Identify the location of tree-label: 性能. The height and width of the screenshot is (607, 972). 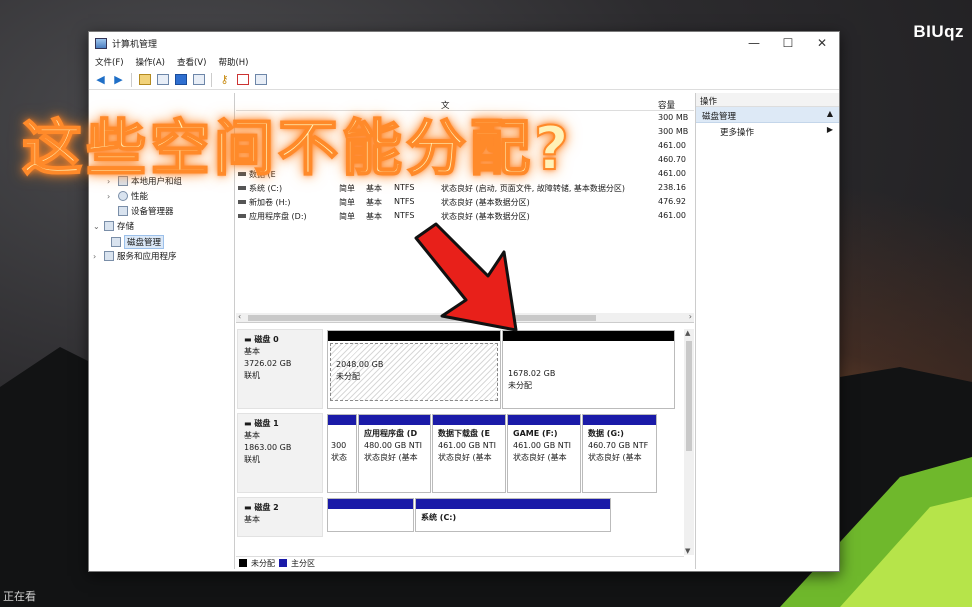
(140, 197).